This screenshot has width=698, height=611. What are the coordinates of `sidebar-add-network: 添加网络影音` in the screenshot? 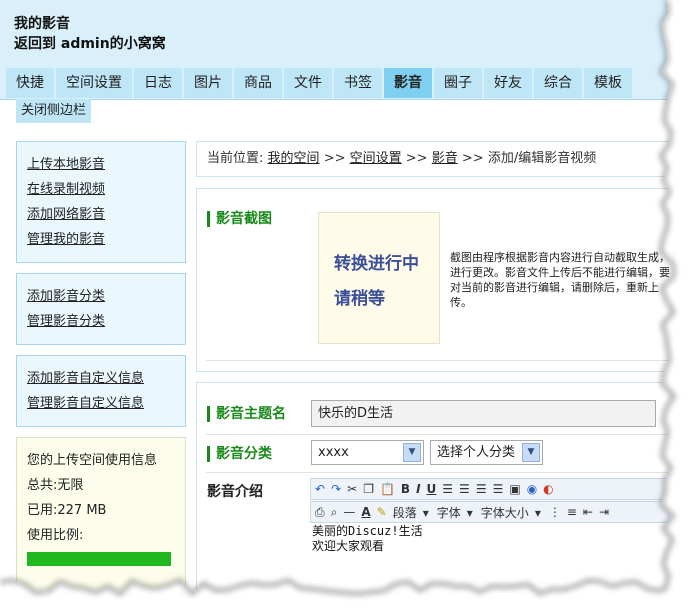 It's located at (101, 214).